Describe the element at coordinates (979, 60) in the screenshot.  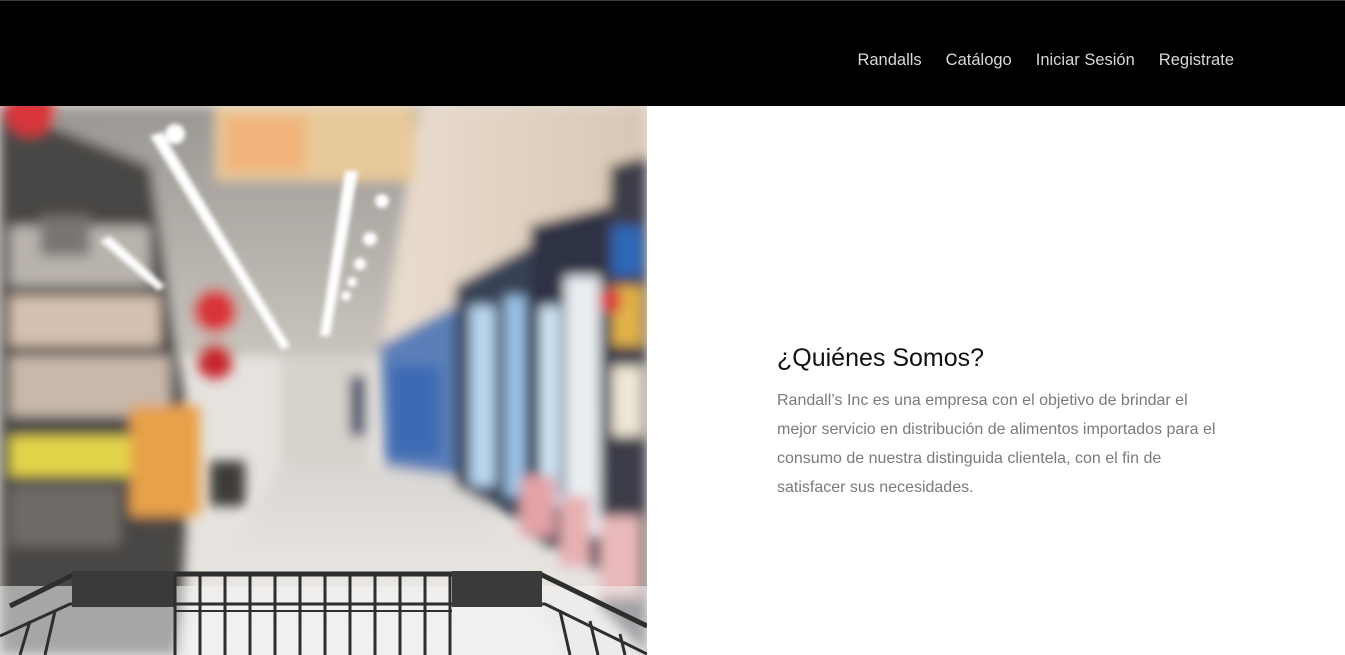
I see `nav-link-catalogo: Catálogo` at that location.